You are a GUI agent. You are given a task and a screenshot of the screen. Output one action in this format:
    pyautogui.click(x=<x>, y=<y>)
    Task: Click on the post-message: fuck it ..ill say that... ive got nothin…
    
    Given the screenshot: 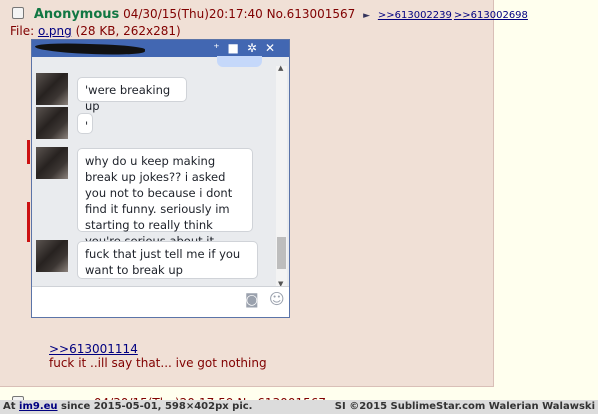 What is the action you would take?
    pyautogui.click(x=158, y=363)
    